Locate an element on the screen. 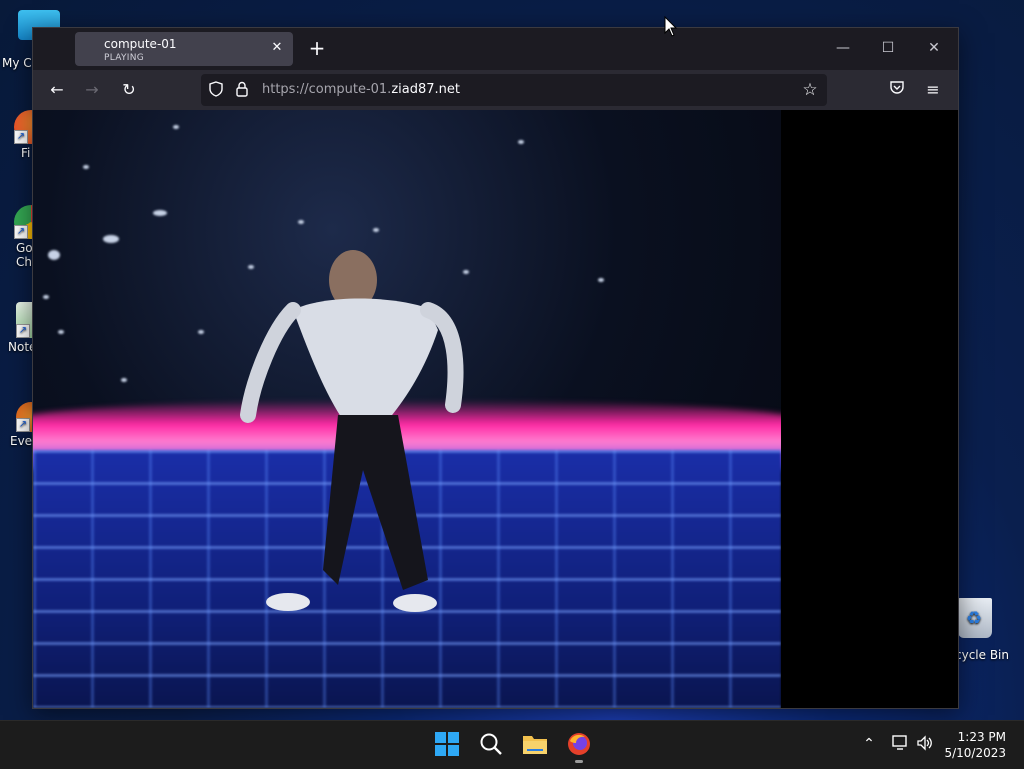 This screenshot has height=769, width=1024. file-explorer-button is located at coordinates (535, 744).